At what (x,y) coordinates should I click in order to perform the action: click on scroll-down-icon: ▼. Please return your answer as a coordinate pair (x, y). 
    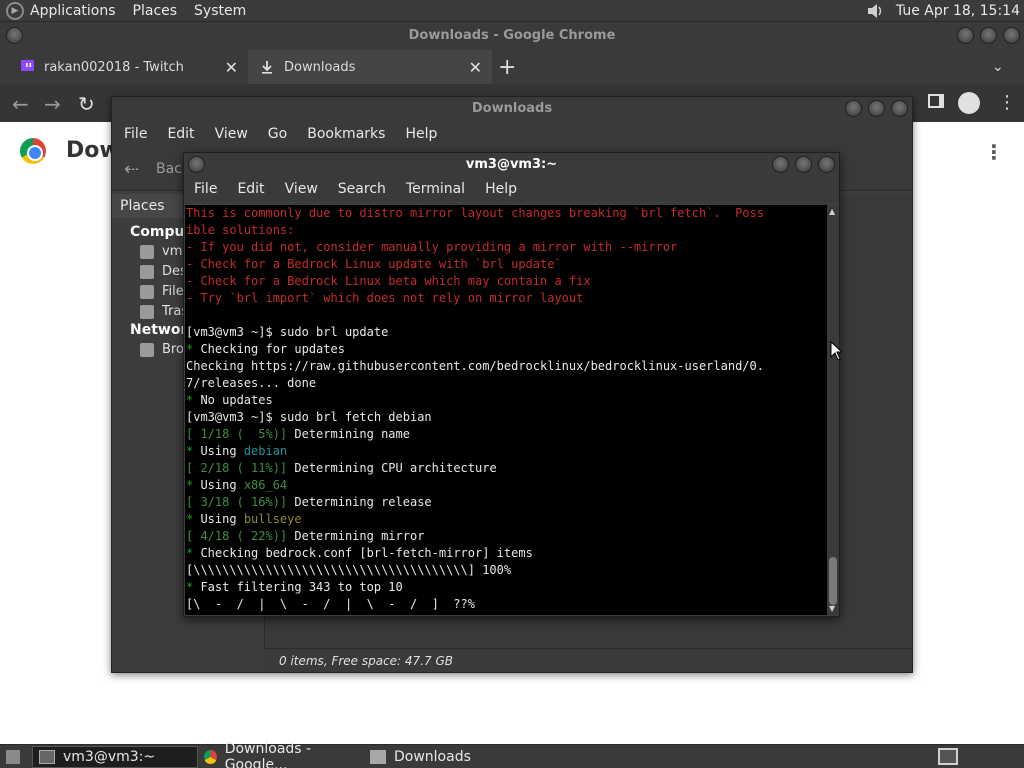
    Looking at the image, I should click on (832, 608).